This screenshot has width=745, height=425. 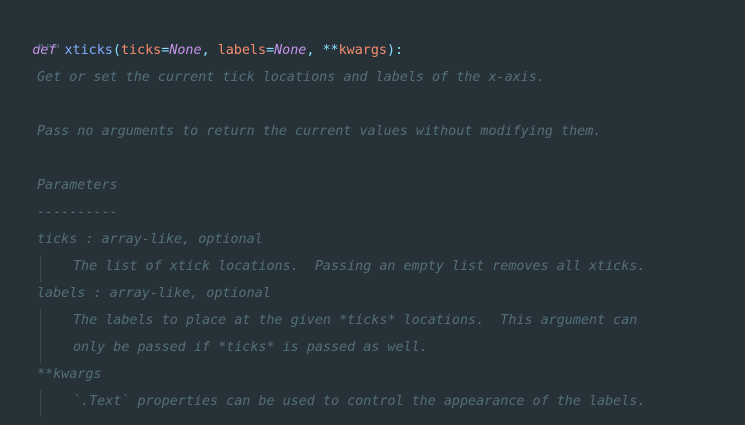 What do you see at coordinates (69, 374) in the screenshot?
I see `kwargs-param-signature: **kwargs` at bounding box center [69, 374].